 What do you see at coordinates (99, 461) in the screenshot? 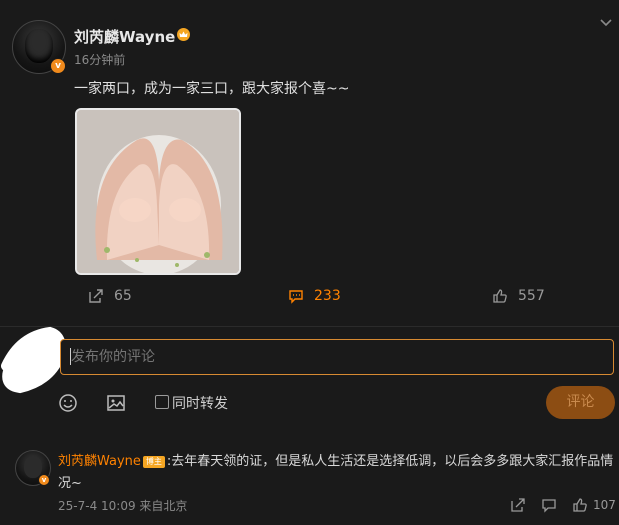
I see `commenter-name: 刘芮麟Wayne` at bounding box center [99, 461].